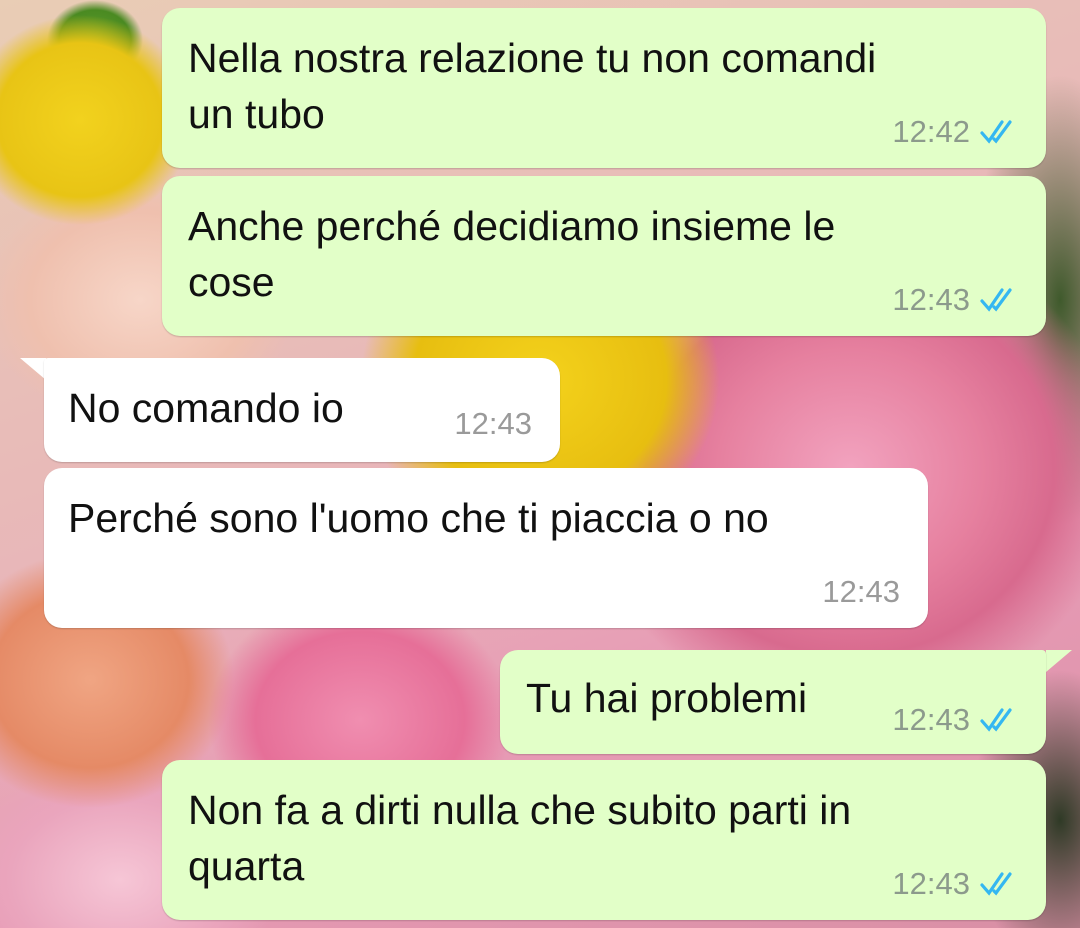  I want to click on message-time: 12:42, so click(931, 131).